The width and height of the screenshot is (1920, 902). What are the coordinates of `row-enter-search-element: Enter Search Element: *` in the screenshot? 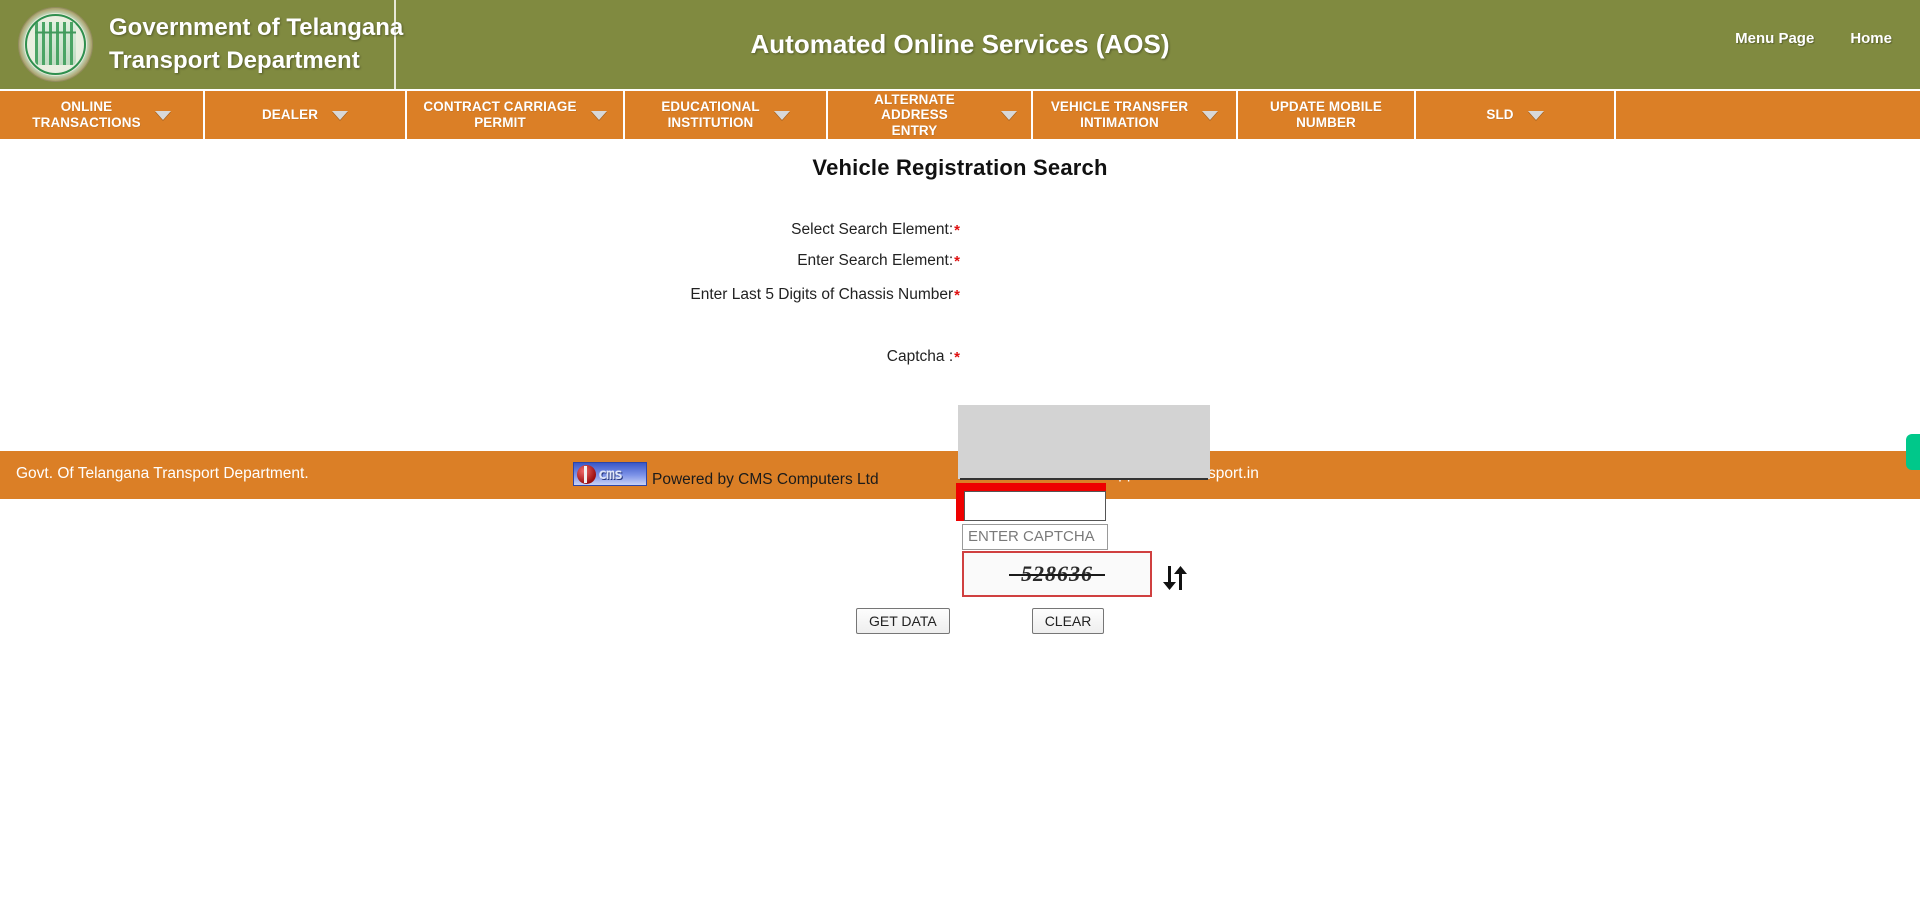 It's located at (790, 261).